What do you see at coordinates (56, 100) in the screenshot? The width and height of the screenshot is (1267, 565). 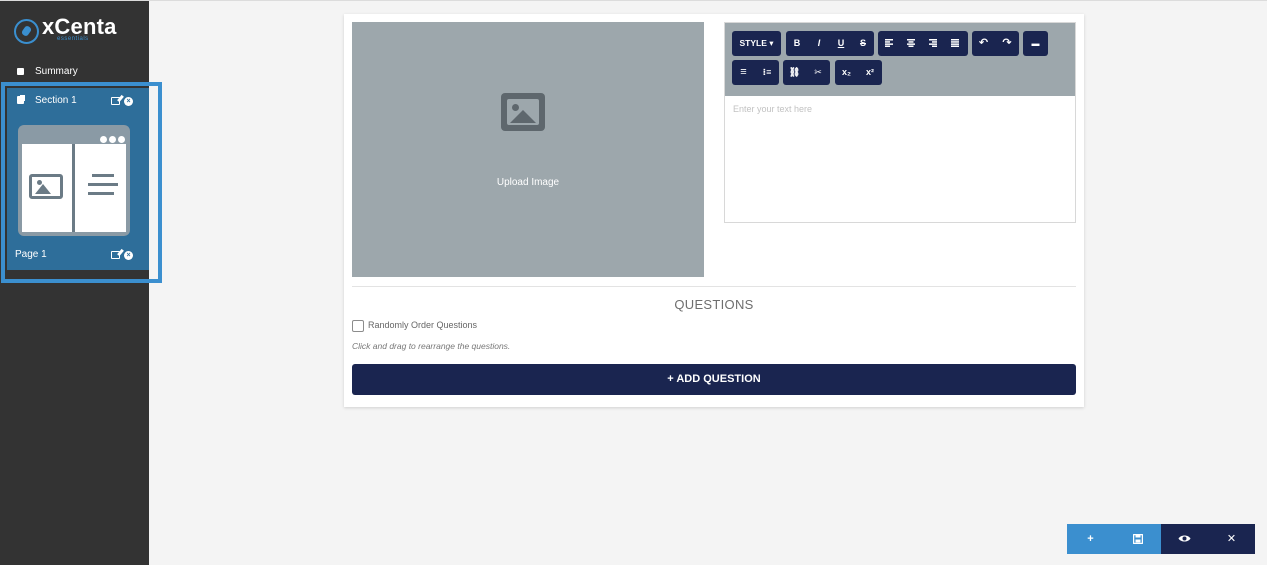 I see `section-label: Section 1` at bounding box center [56, 100].